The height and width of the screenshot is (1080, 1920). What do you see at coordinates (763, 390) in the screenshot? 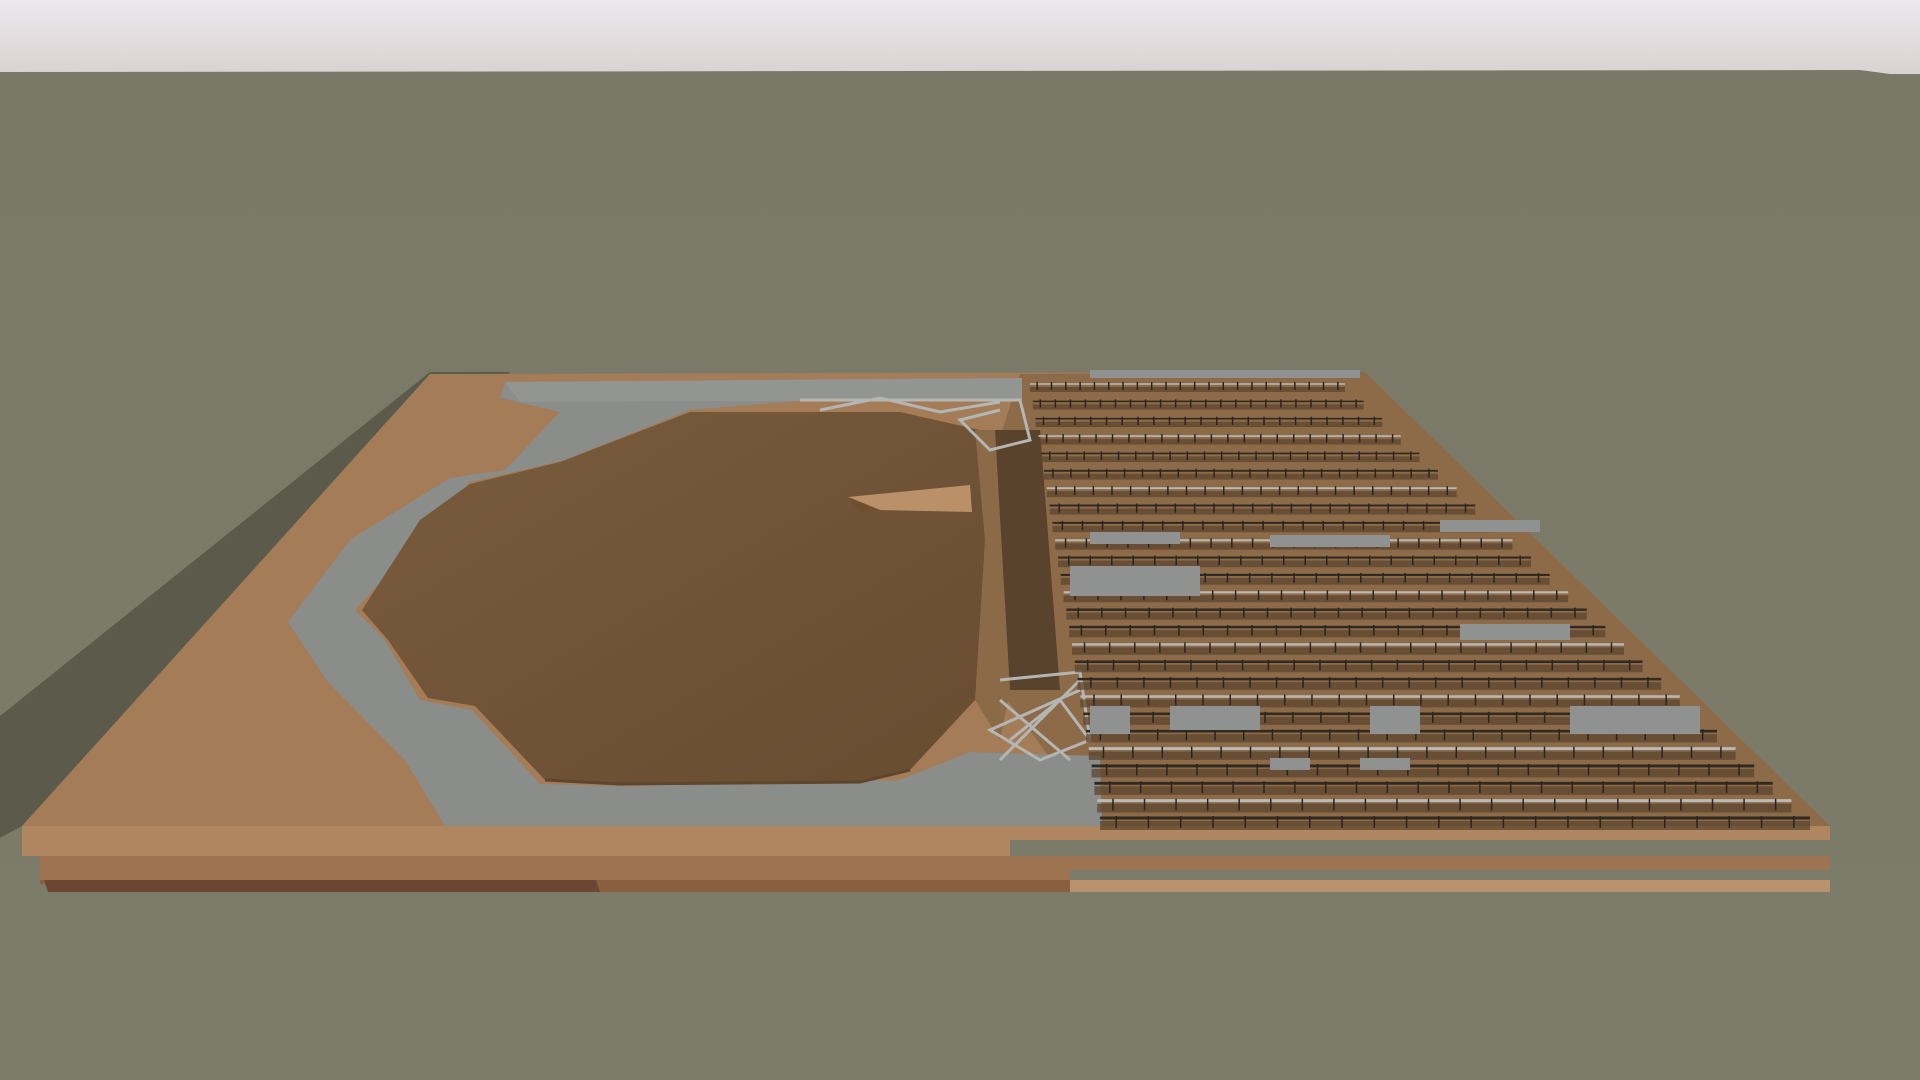
I see `haul-road-entry` at bounding box center [763, 390].